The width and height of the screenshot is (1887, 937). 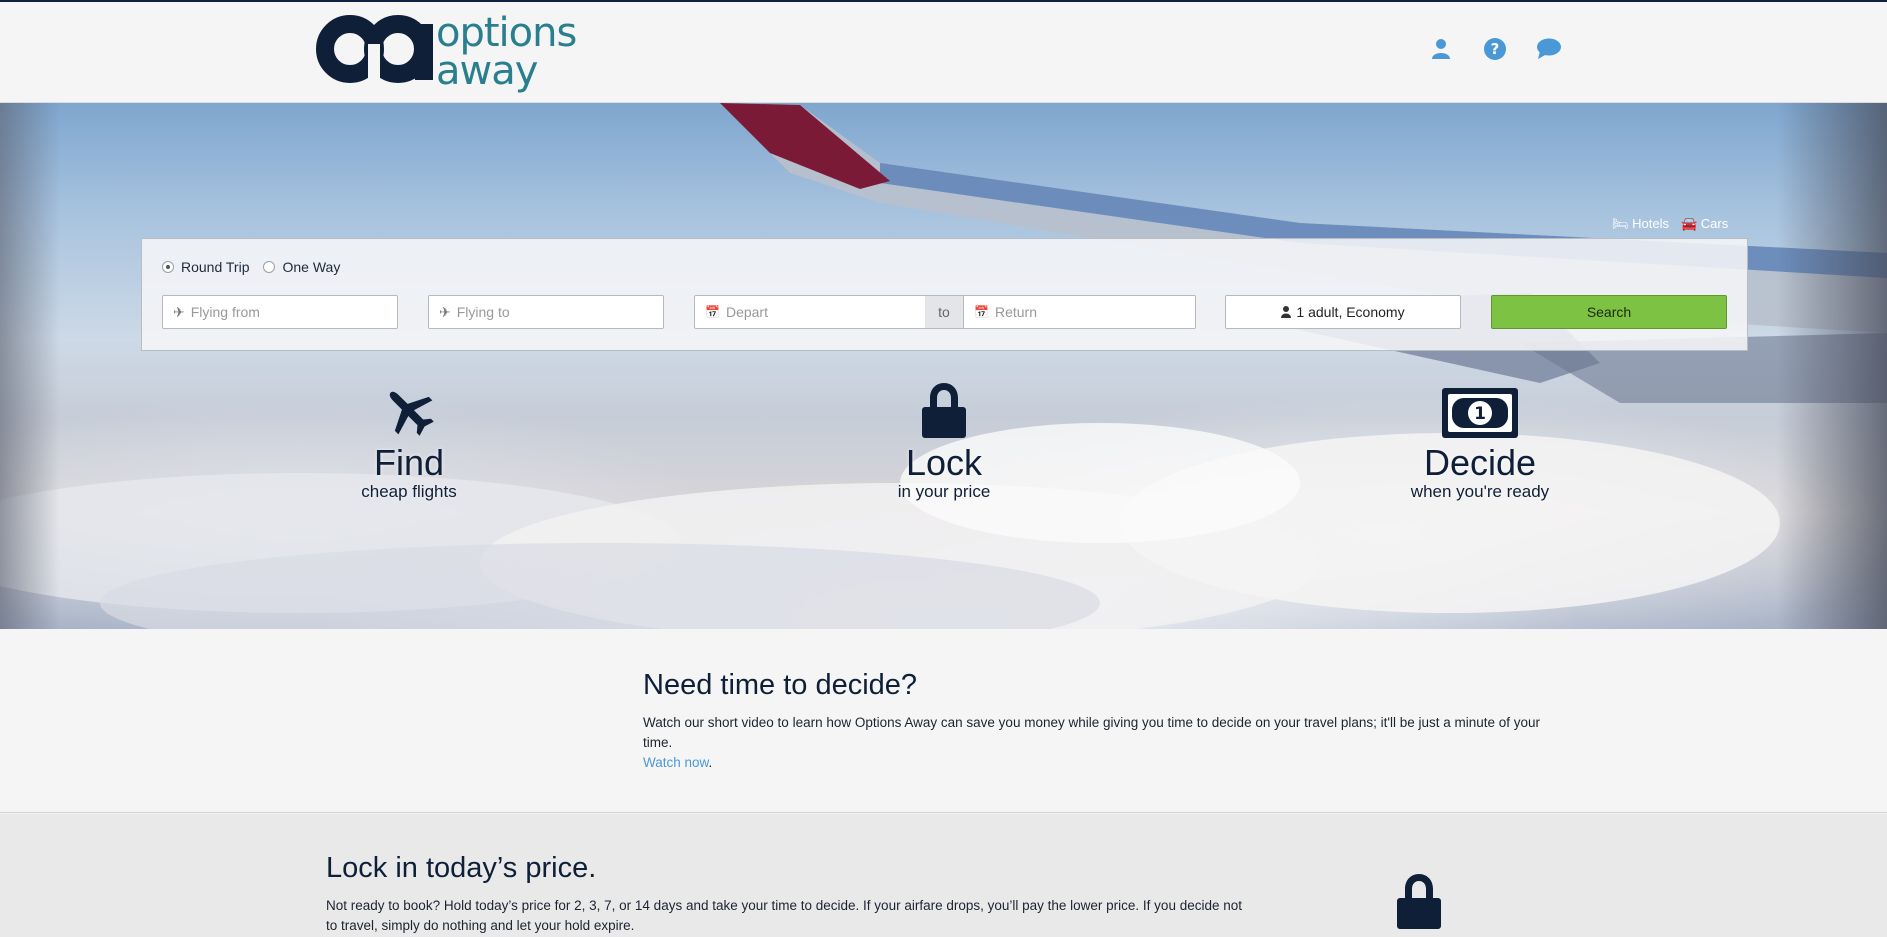 I want to click on flying-from-input, so click(x=293, y=312).